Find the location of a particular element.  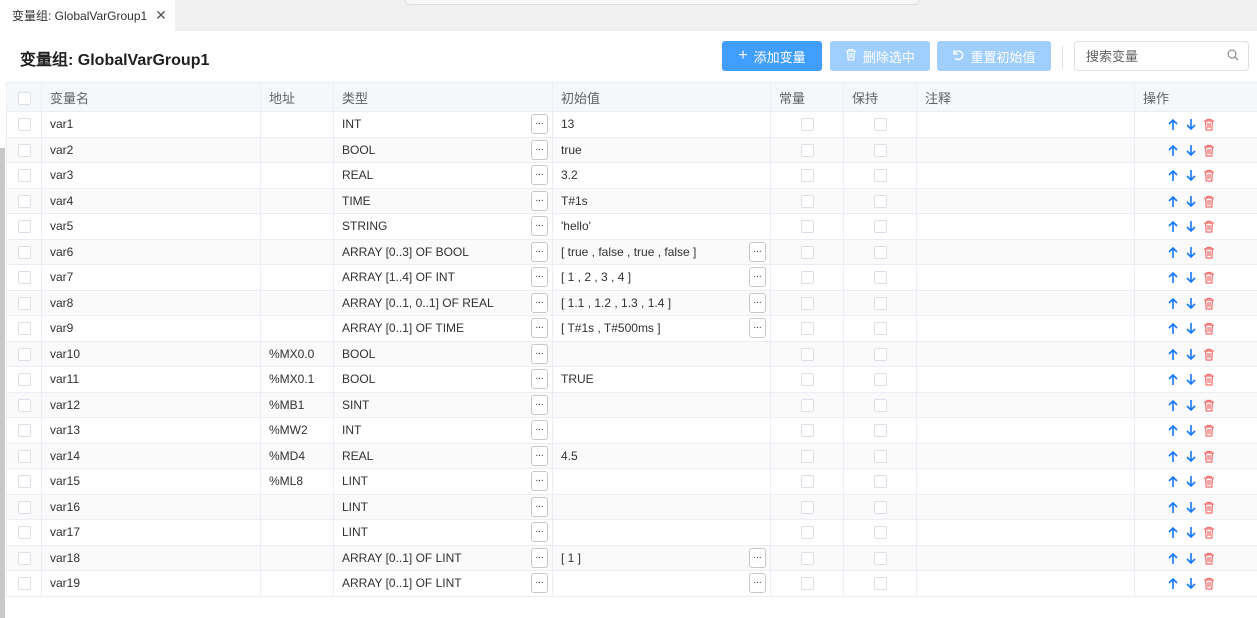

var-name-cell: var14 is located at coordinates (151, 455).